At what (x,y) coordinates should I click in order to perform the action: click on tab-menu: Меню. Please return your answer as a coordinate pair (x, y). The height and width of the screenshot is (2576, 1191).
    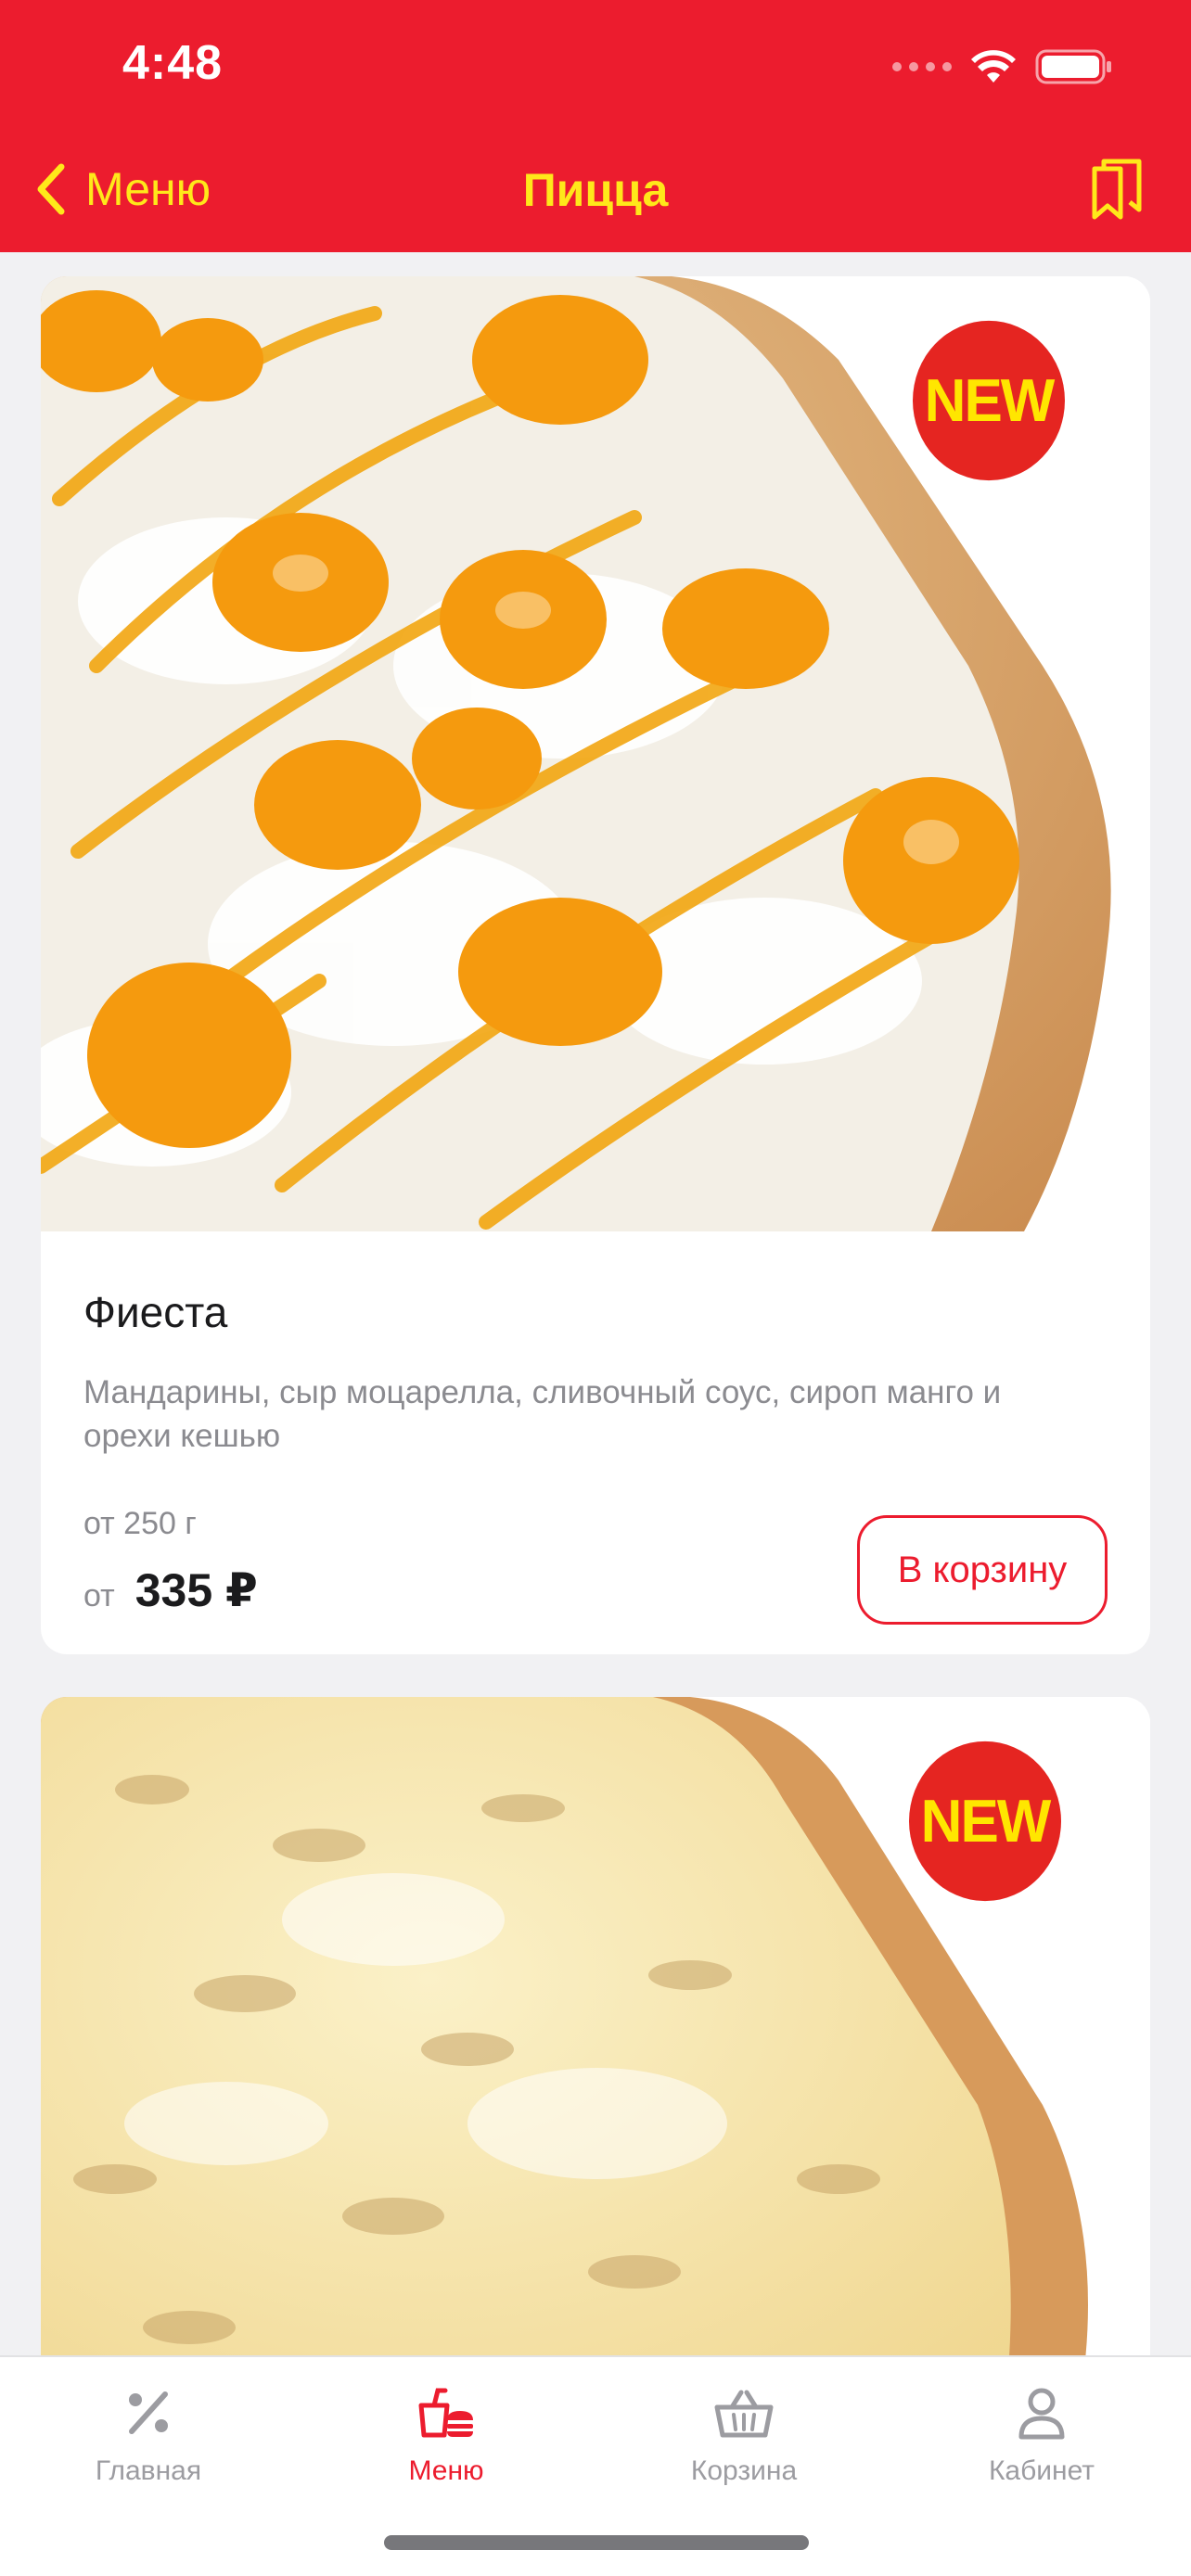
    Looking at the image, I should click on (446, 2436).